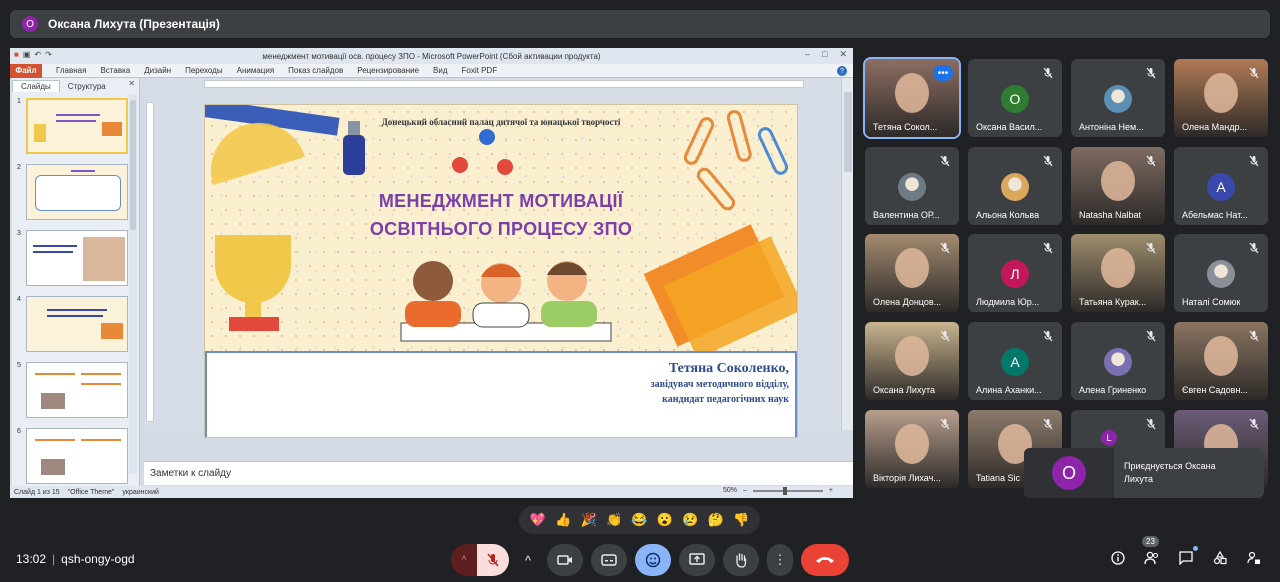  I want to click on ppt-tab-home: Главная, so click(71, 70).